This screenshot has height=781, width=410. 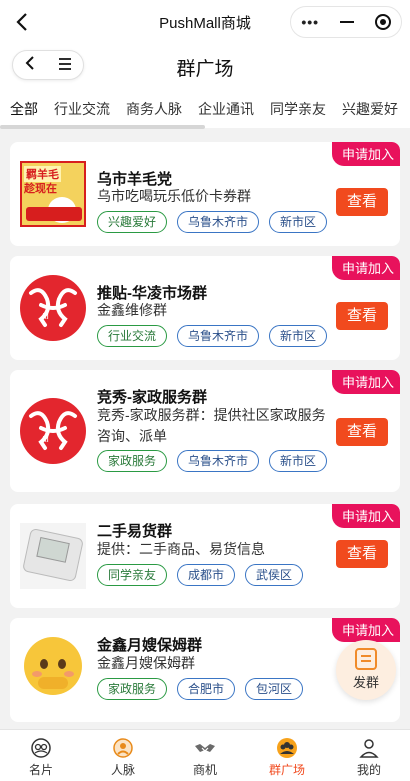 I want to click on device-image, so click(x=53, y=555).